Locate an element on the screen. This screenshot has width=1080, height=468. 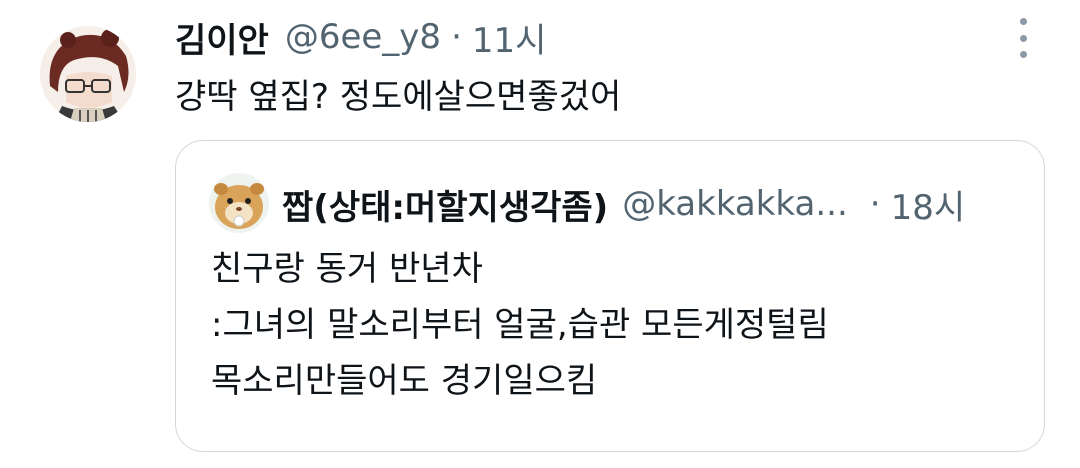
author-avatar is located at coordinates (88, 74).